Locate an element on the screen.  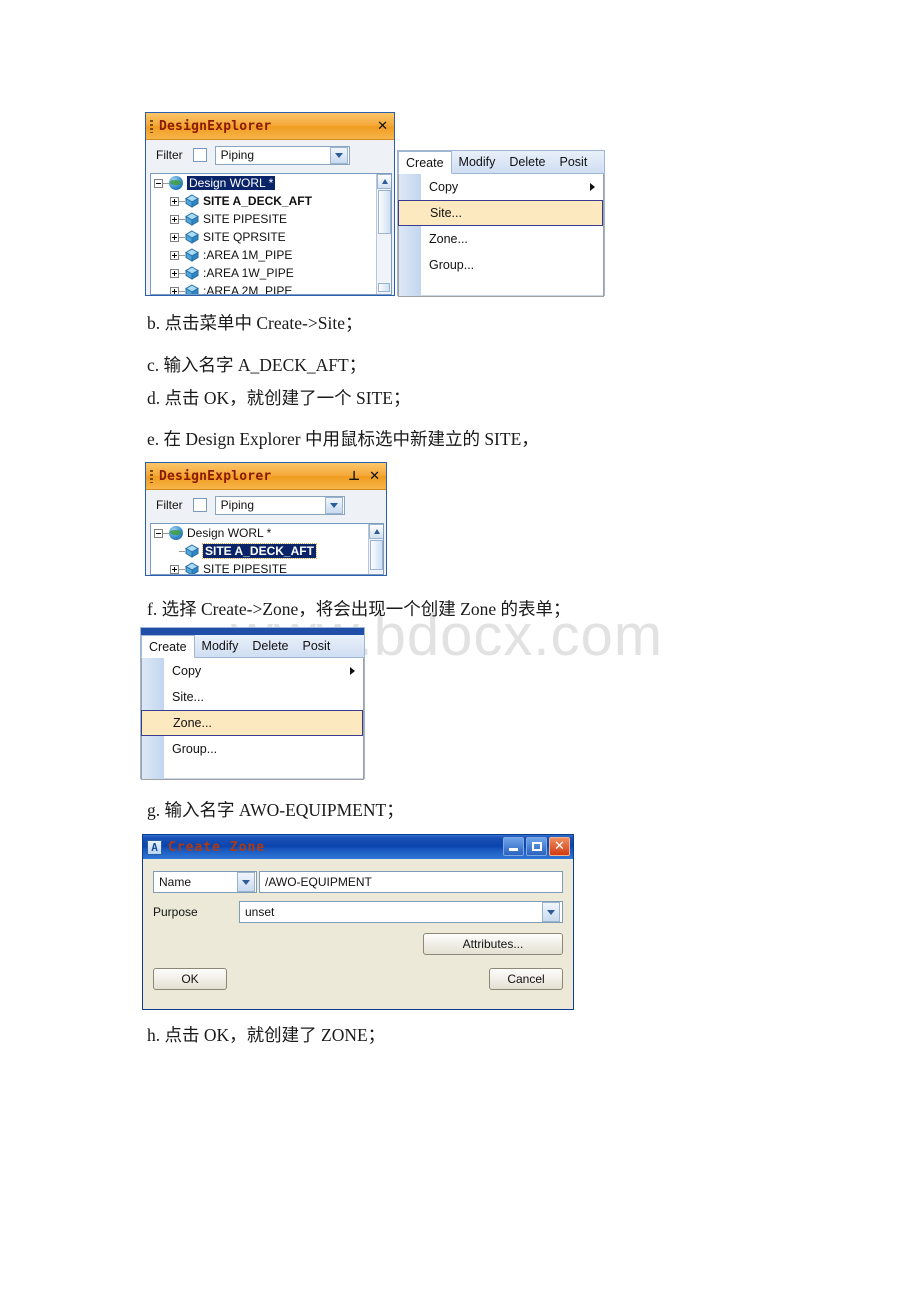
paragraph-g: g. 输入名字 AWO-EQUIPMENT； is located at coordinates (275, 810).